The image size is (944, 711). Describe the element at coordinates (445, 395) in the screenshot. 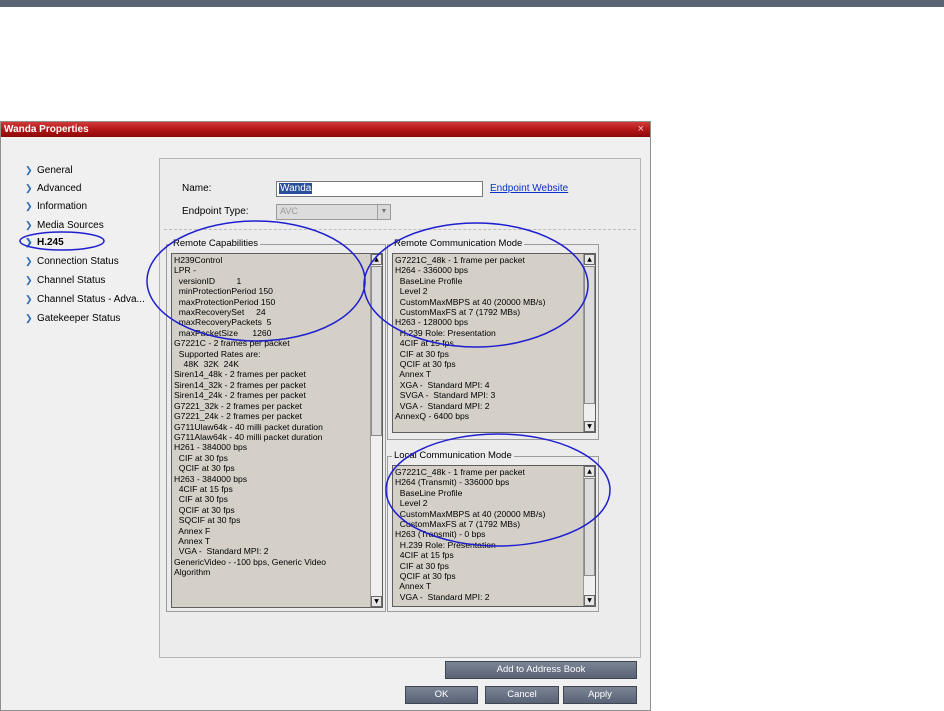

I see `list-line: SVGA - Standard MPI: 3` at that location.